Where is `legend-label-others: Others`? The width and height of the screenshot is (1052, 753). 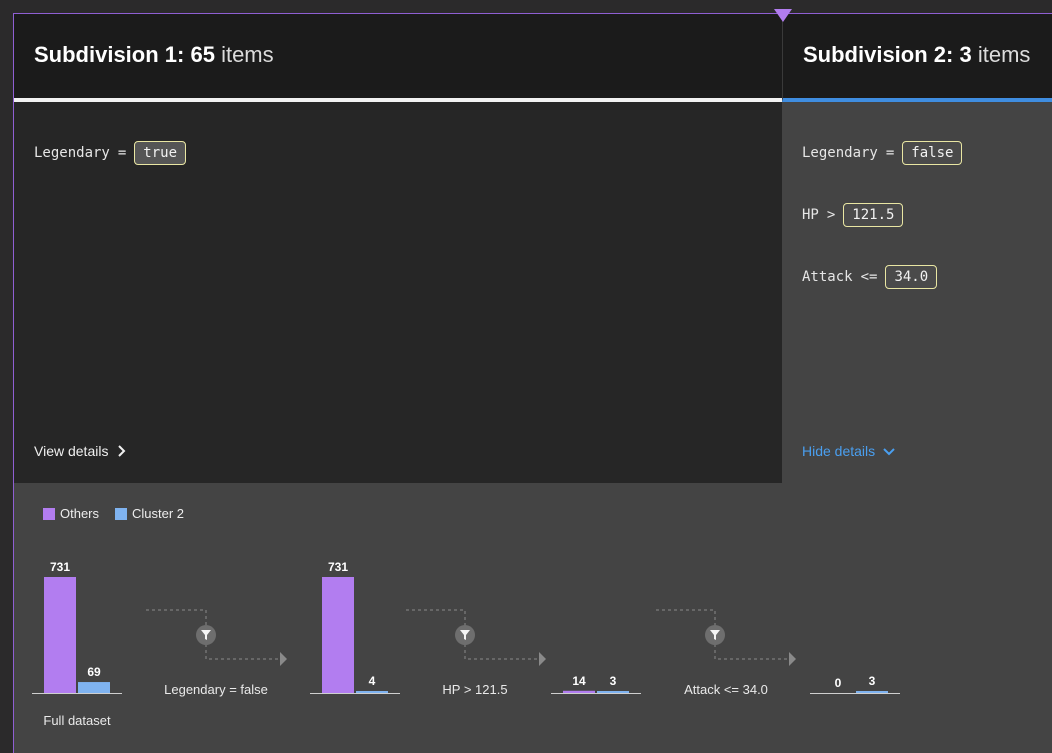
legend-label-others: Others is located at coordinates (80, 513).